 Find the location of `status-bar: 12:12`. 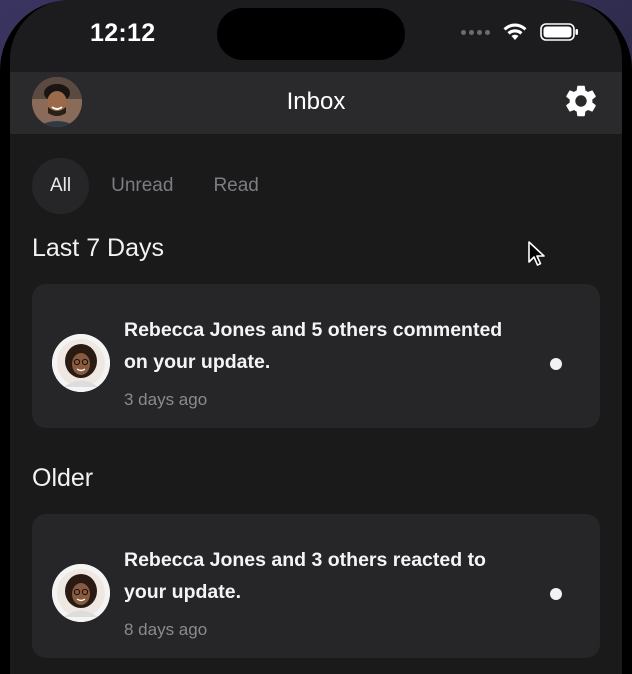

status-bar: 12:12 is located at coordinates (316, 36).